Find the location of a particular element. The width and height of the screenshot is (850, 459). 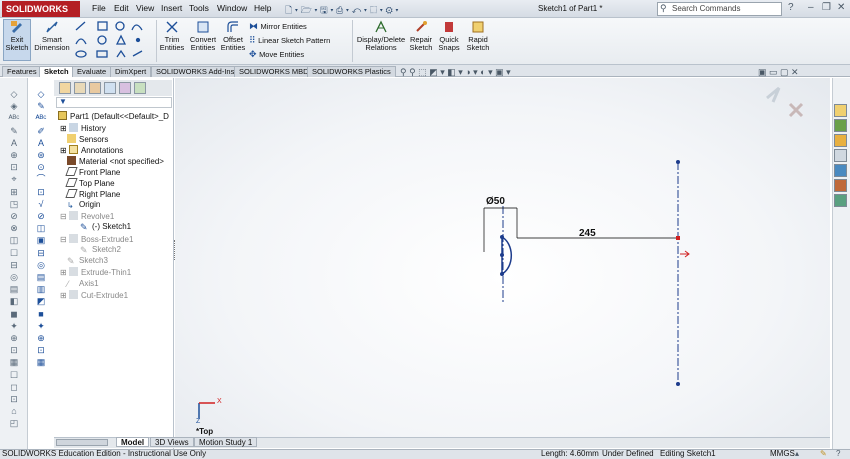

mirror-entities-label: Mirror Entities is located at coordinates (283, 26).